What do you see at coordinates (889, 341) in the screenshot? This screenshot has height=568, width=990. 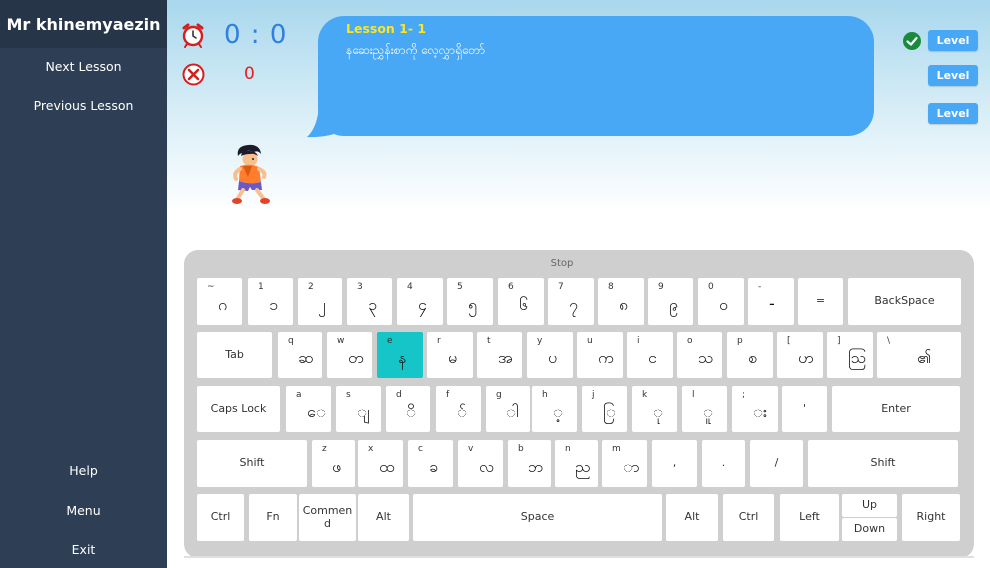 I see `key-english-label: \` at bounding box center [889, 341].